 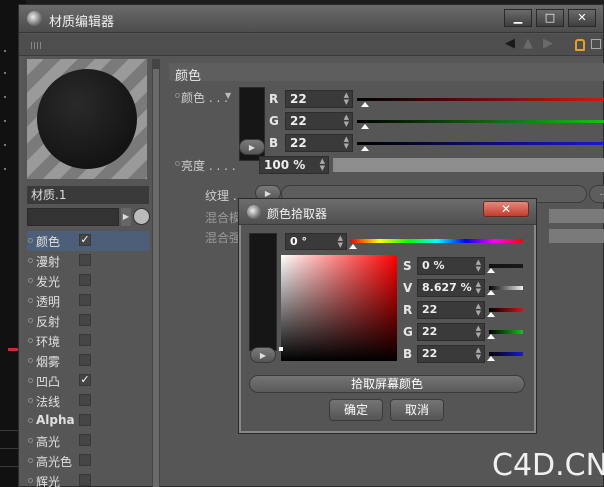 I want to click on channel-diffusion: 漫射, so click(x=88, y=261).